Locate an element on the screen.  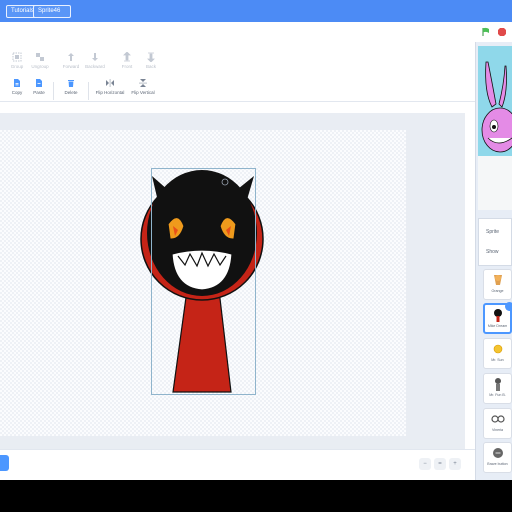
stage-floor is located at coordinates (495, 183).